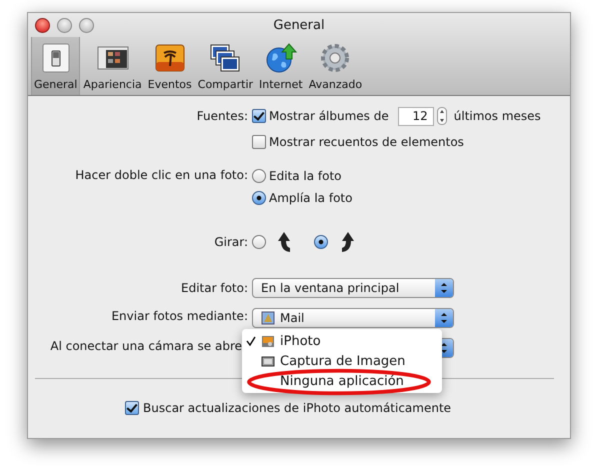 The width and height of the screenshot is (601, 475). I want to click on menu-item: Captura de Imagen, so click(342, 361).